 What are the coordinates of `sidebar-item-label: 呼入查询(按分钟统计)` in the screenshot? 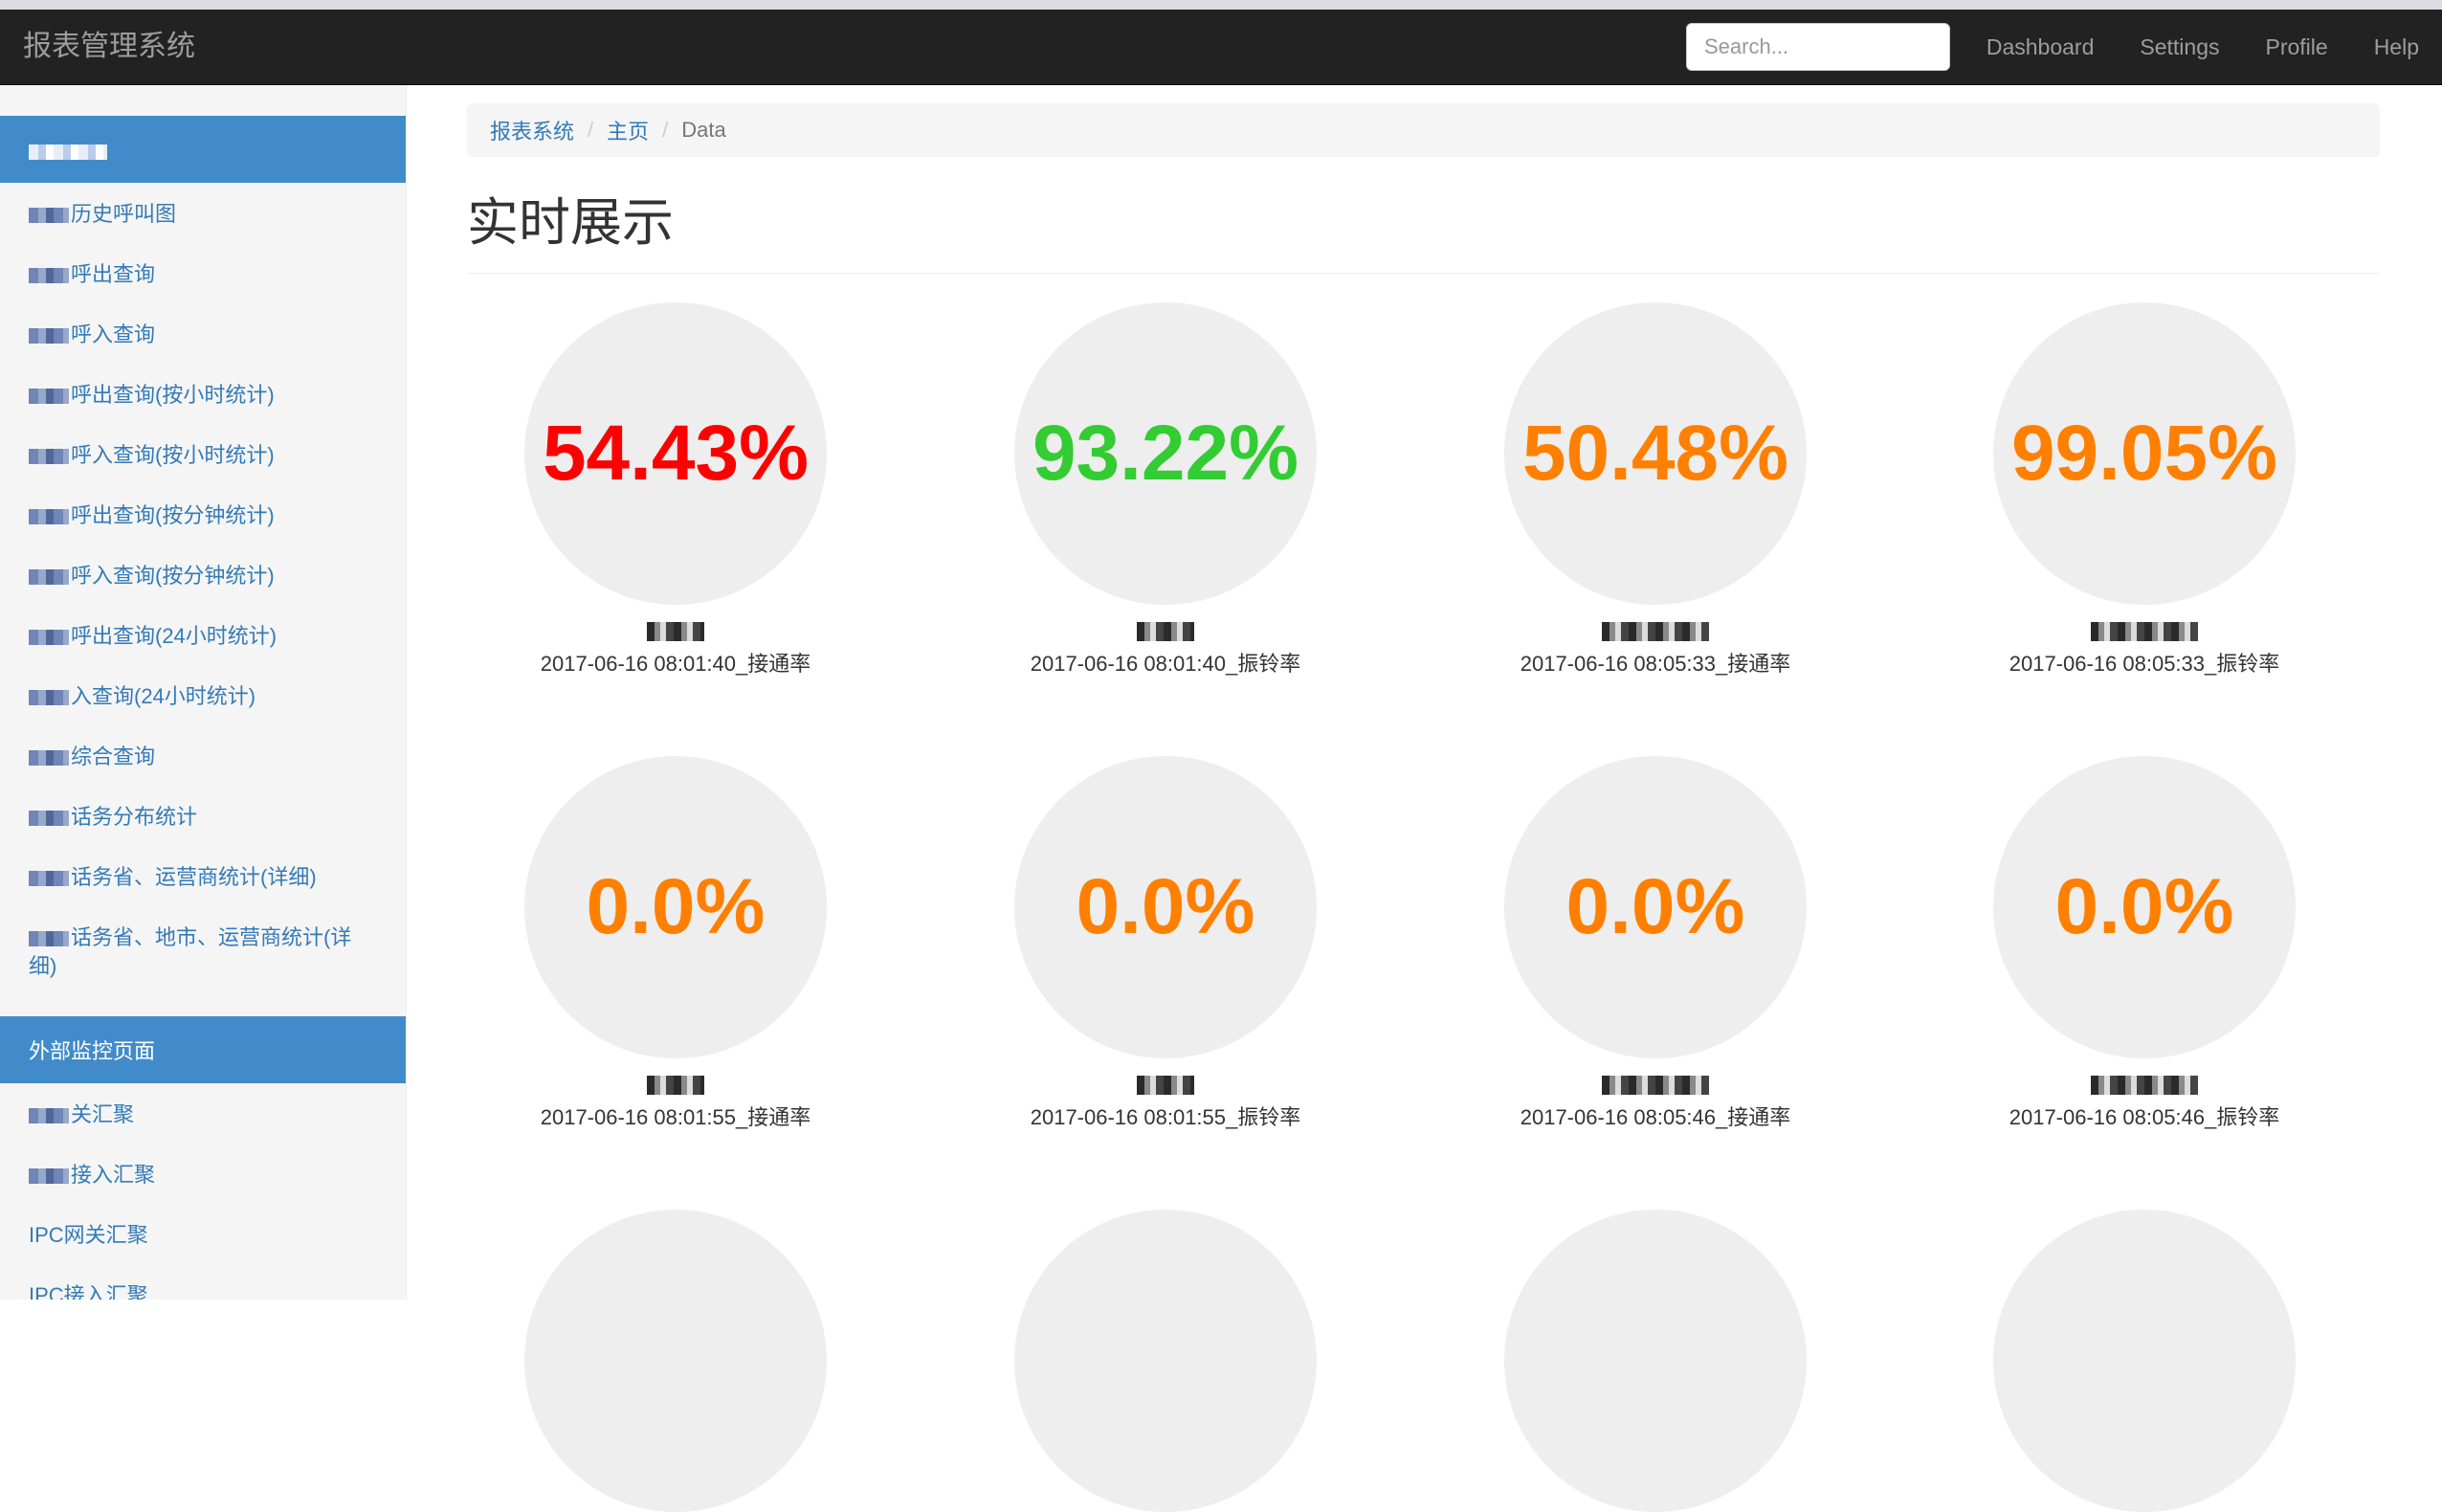 It's located at (173, 576).